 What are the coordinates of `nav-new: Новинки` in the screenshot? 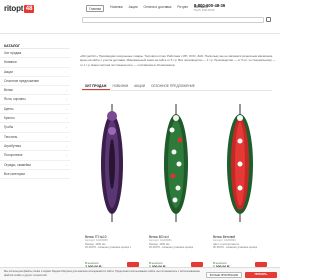 It's located at (116, 8).